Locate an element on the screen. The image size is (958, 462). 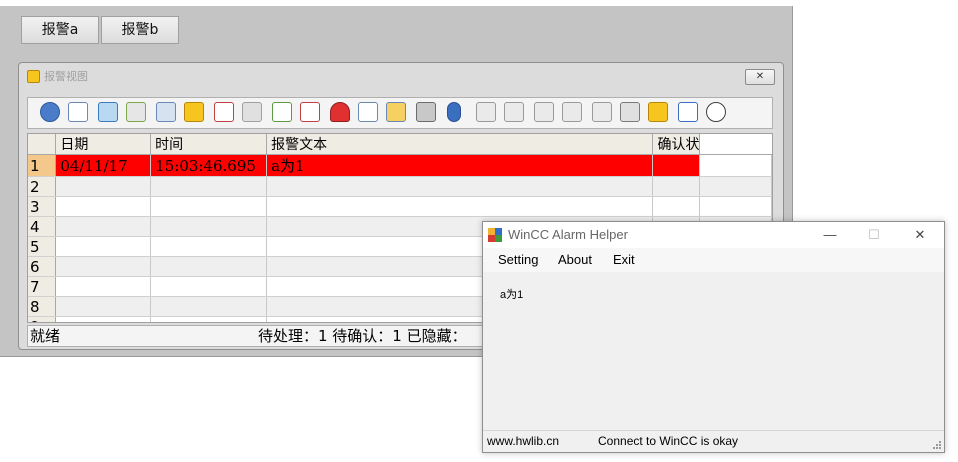
alarm-a-button: 报警a is located at coordinates (60, 30).